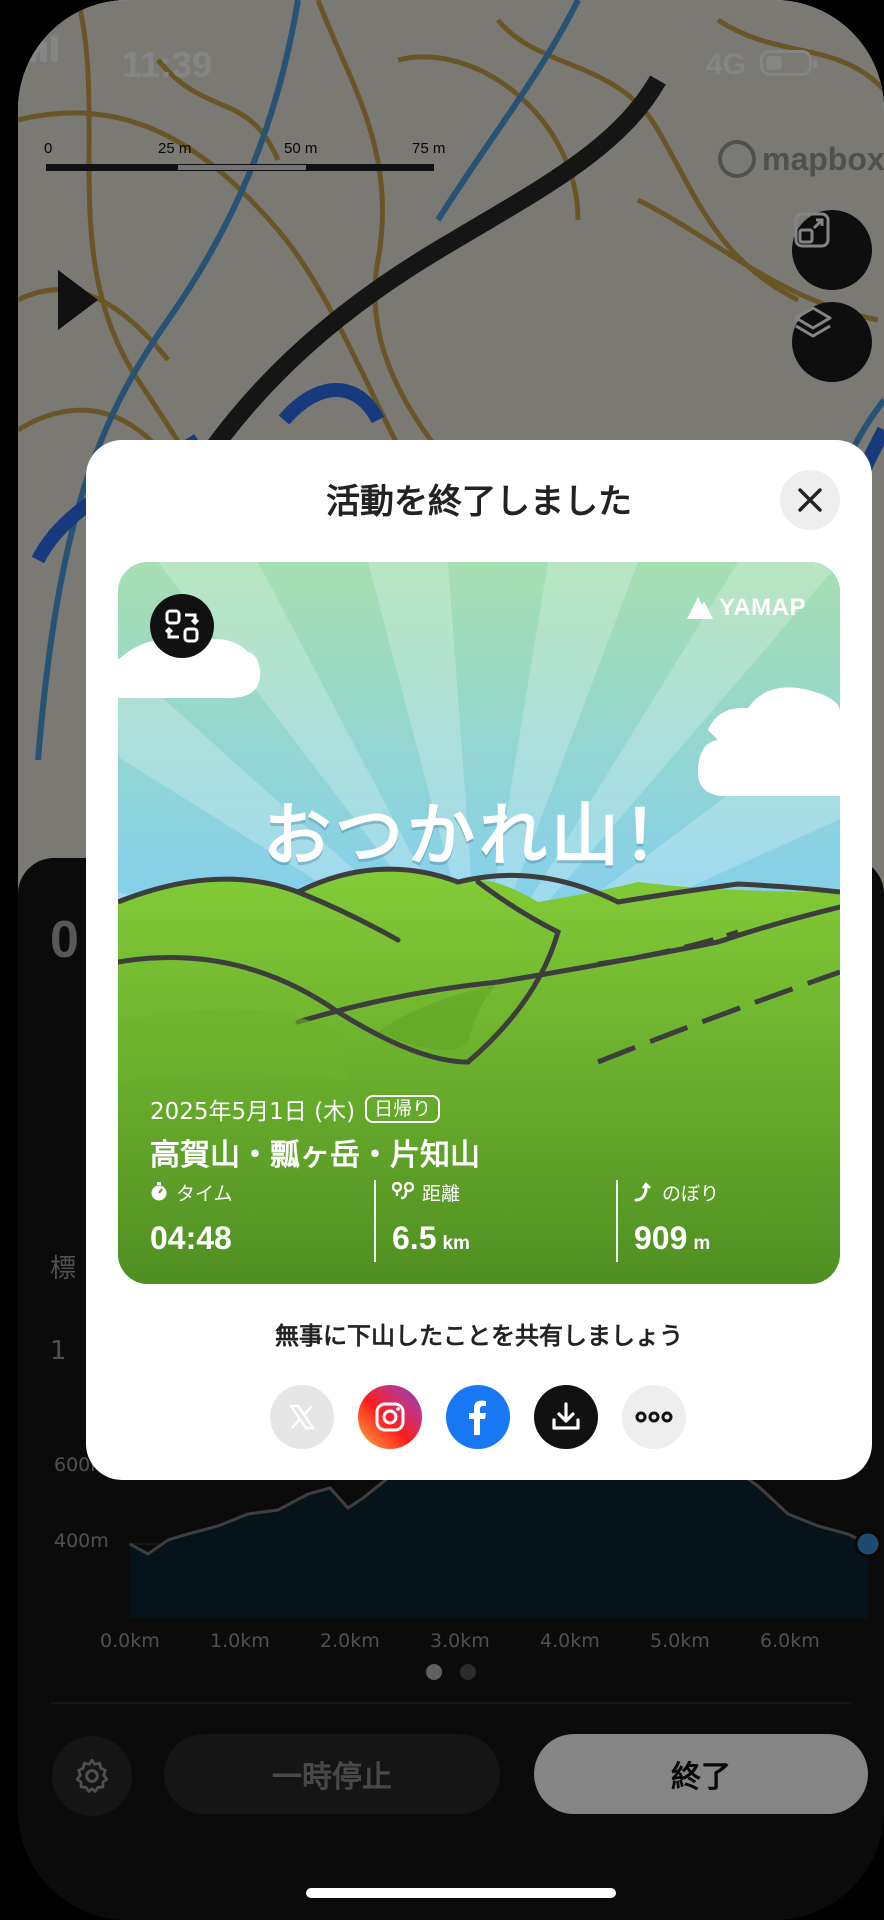 This screenshot has width=884, height=1920. I want to click on card-headline: おつかれ山！, so click(478, 836).